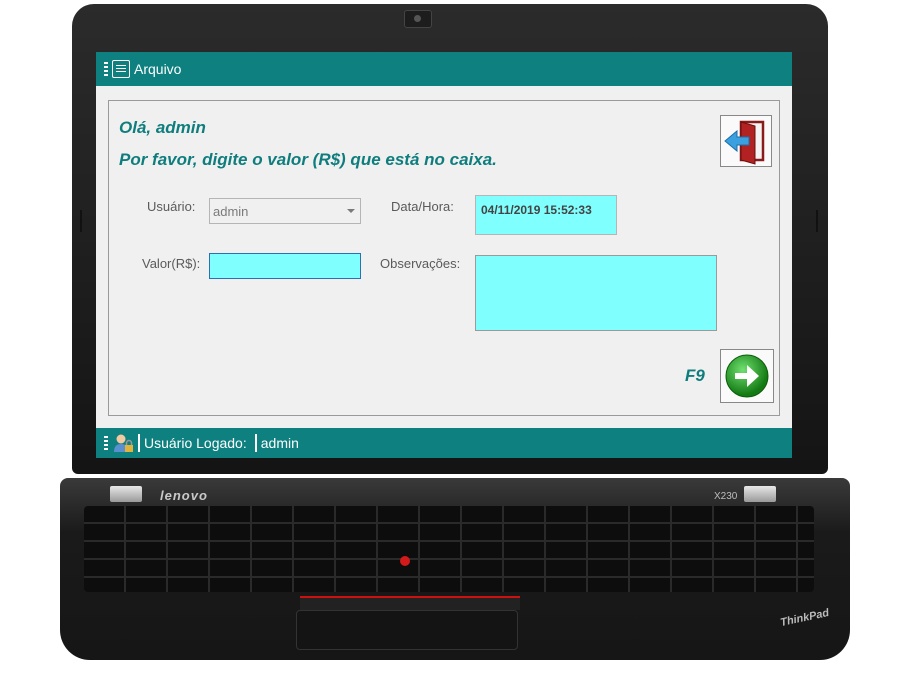  Describe the element at coordinates (449, 549) in the screenshot. I see `keyboard` at that location.